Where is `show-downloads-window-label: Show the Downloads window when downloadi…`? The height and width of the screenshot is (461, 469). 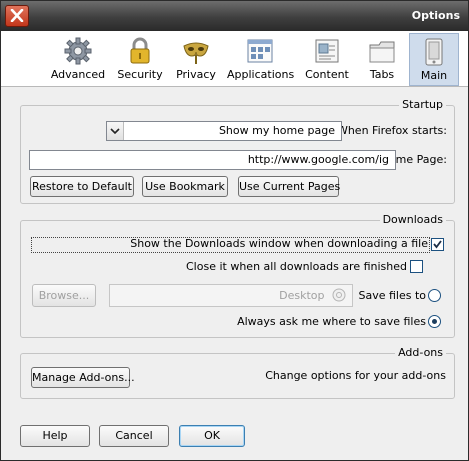 show-downloads-window-label: Show the Downloads window when downloadi… is located at coordinates (279, 243).